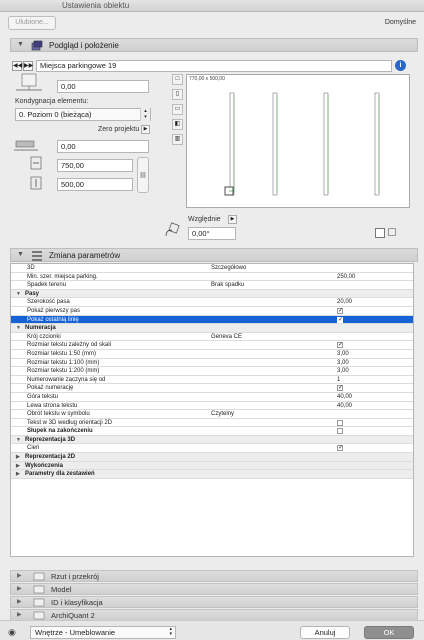  I want to click on parameter-value: Czytelny, so click(222, 414).